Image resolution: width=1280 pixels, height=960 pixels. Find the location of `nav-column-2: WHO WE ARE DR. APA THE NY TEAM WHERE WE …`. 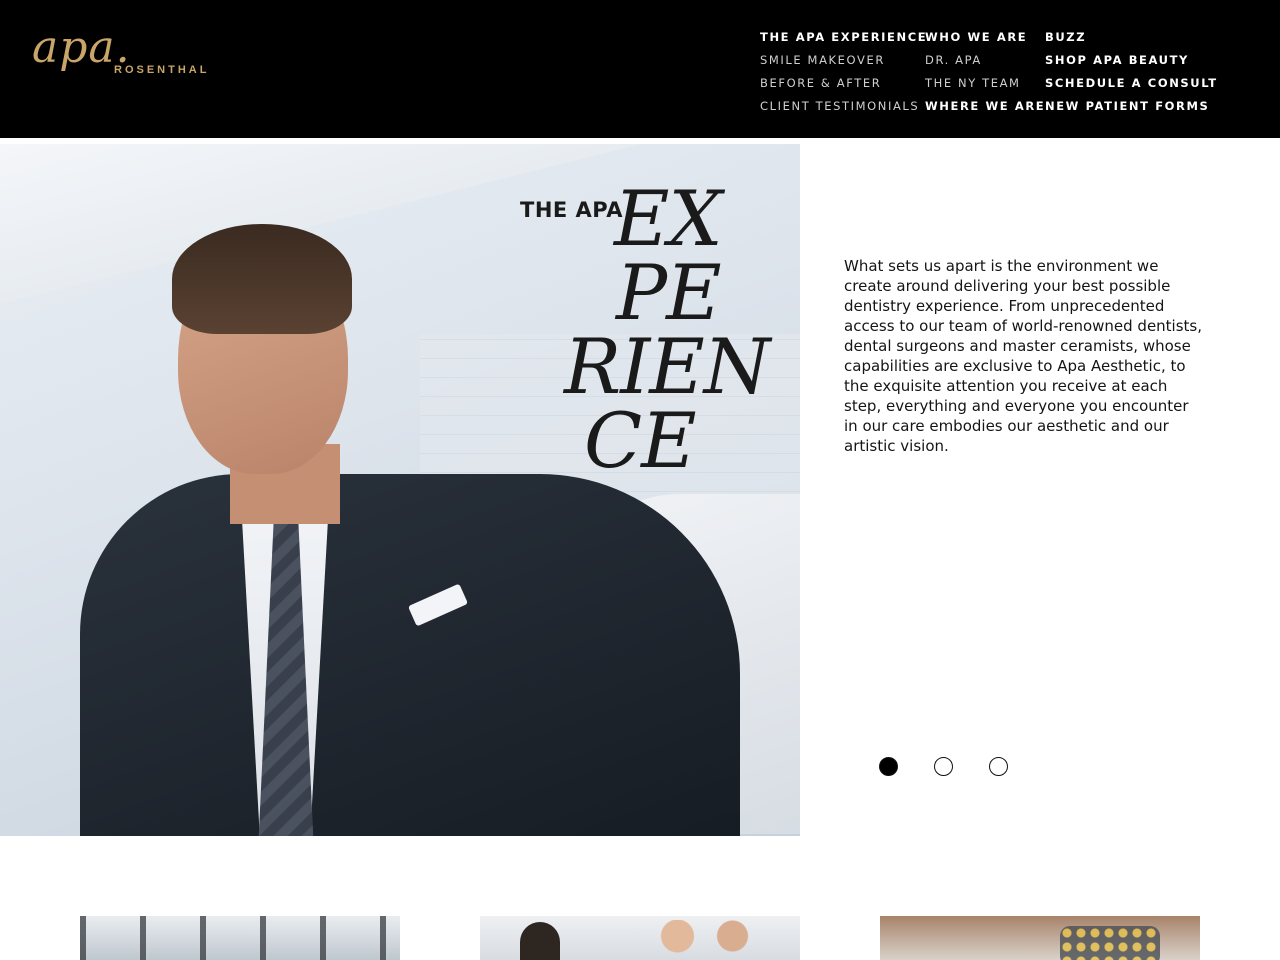

nav-column-2: WHO WE ARE DR. APA THE NY TEAM WHERE WE … is located at coordinates (985, 72).